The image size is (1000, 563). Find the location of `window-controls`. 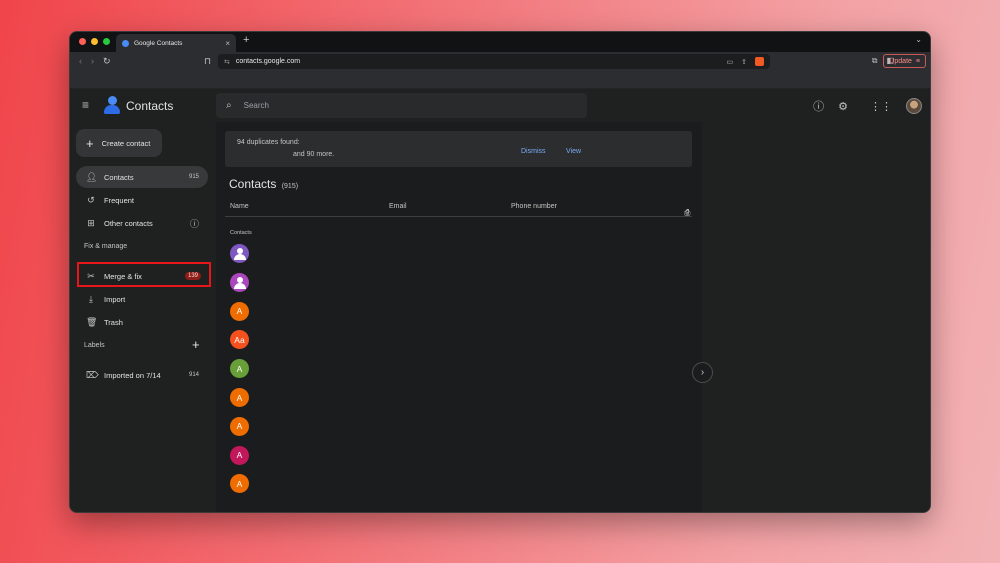

window-controls is located at coordinates (94, 41).